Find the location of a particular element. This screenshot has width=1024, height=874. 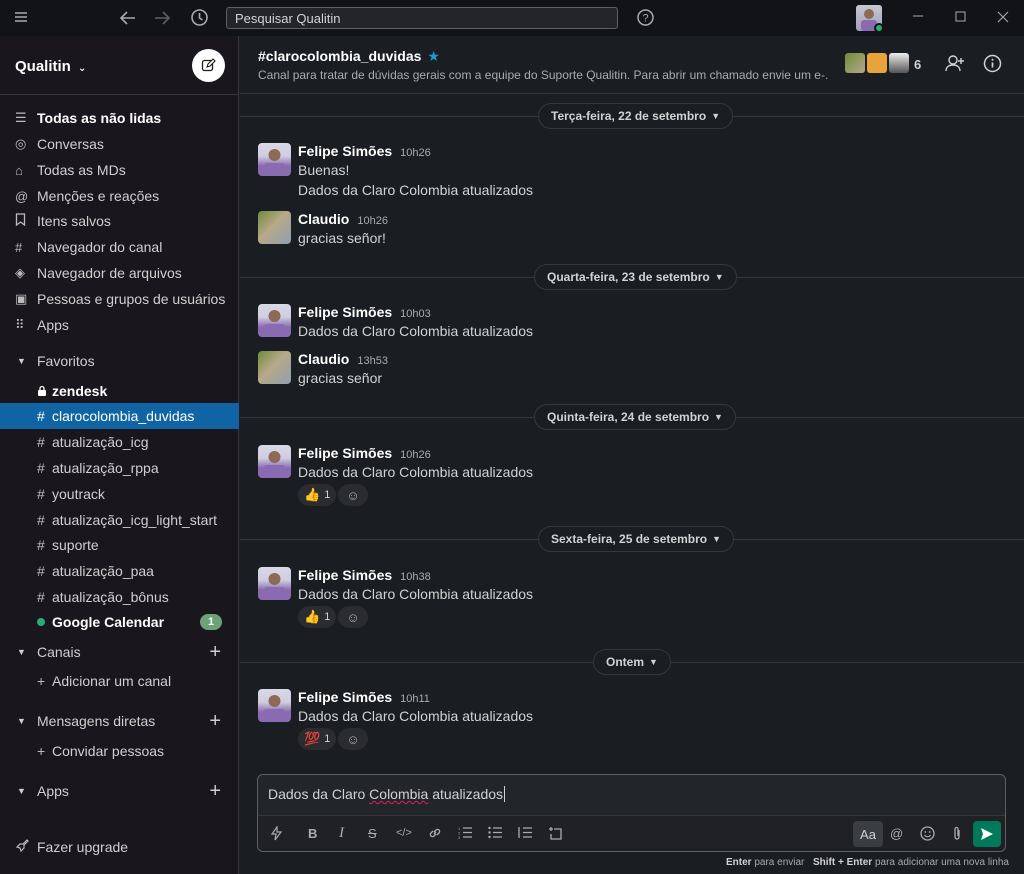

formatting-toggle-button: Aa is located at coordinates (868, 834).